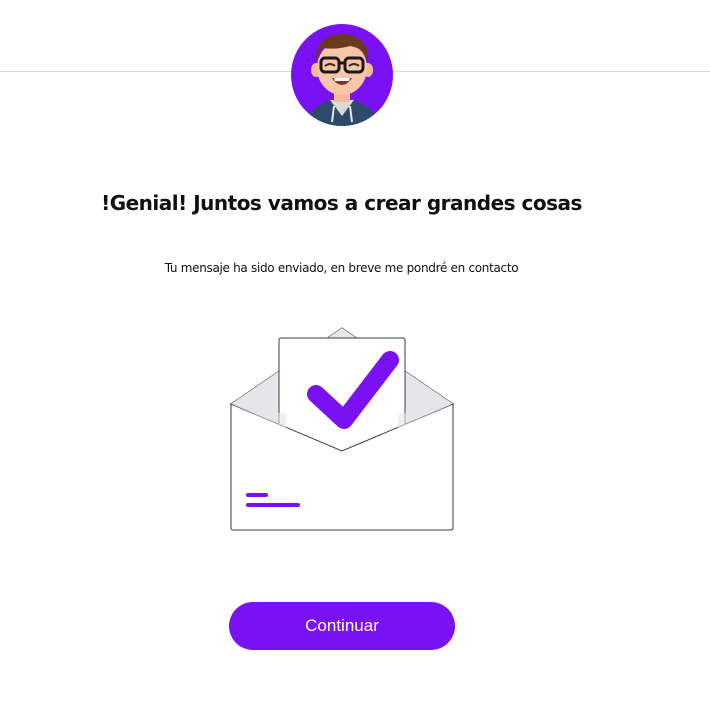  I want to click on avatar, so click(342, 75).